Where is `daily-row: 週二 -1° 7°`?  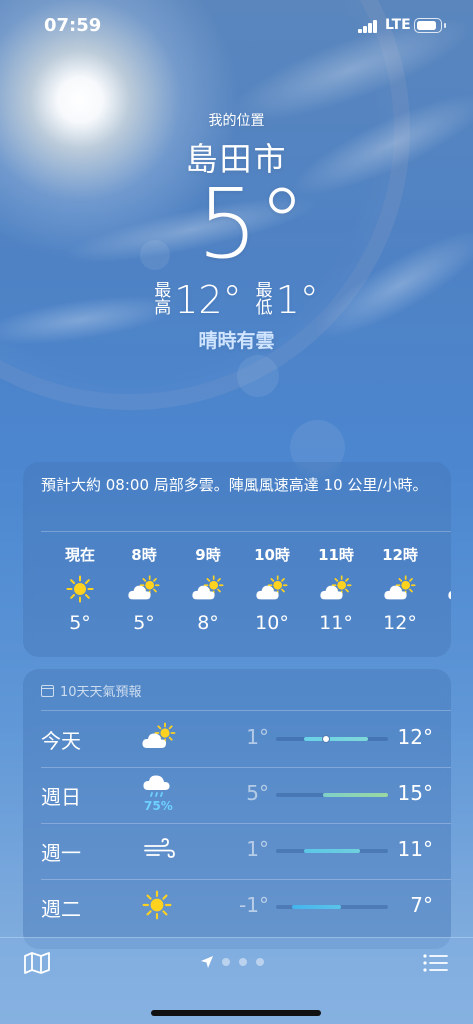 daily-row: 週二 -1° 7° is located at coordinates (237, 907).